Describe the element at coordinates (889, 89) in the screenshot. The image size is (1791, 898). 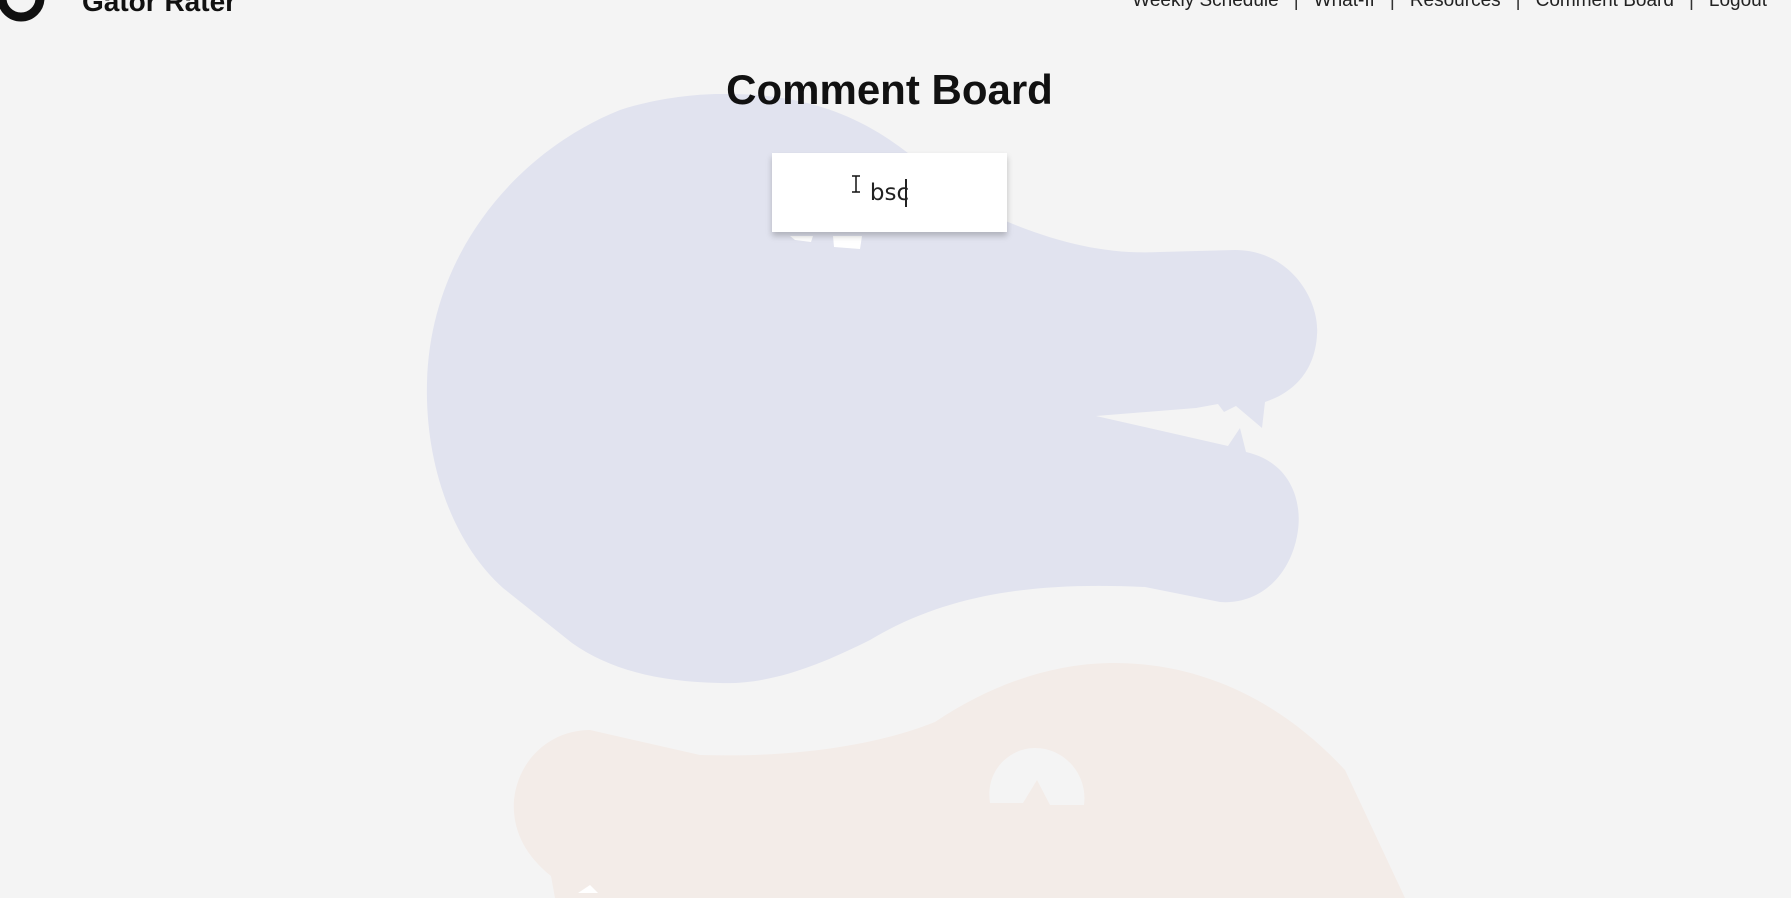
I see `page-title: Comment Board` at that location.